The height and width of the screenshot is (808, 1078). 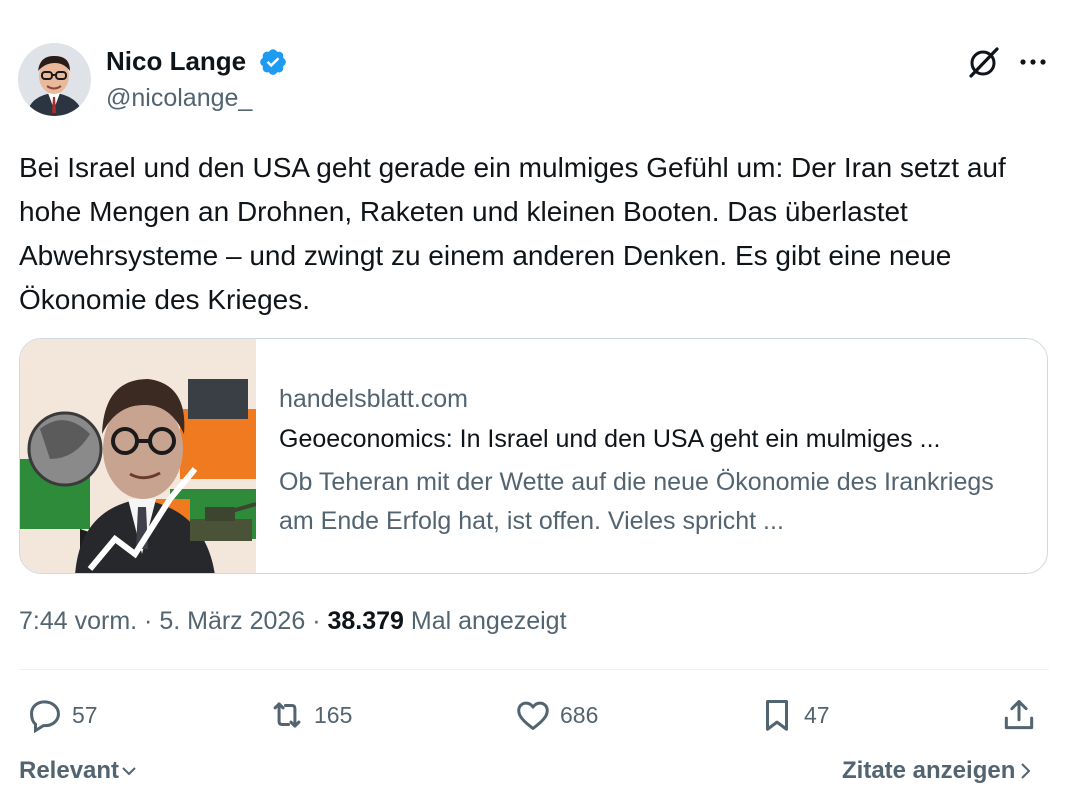 I want to click on views-count: 38.379, so click(x=365, y=621).